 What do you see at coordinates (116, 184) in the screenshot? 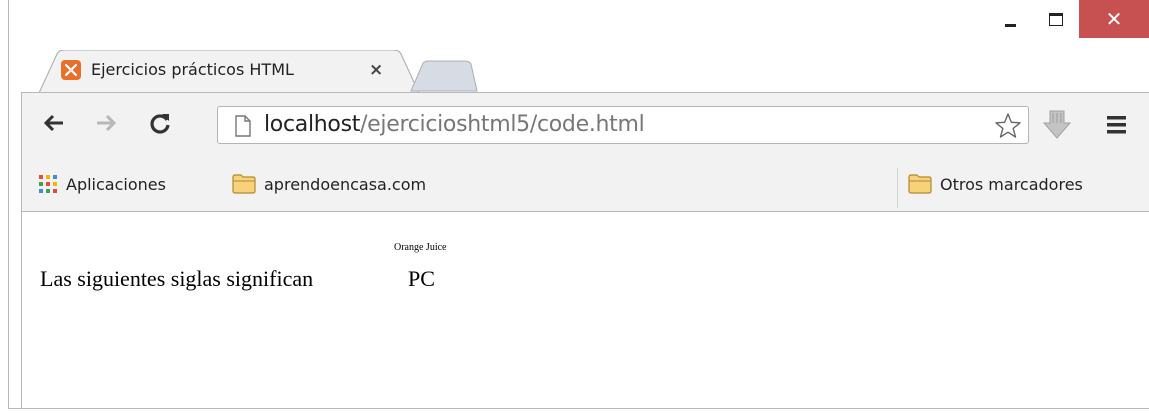
I see `bookmark-label: Aplicaciones` at bounding box center [116, 184].